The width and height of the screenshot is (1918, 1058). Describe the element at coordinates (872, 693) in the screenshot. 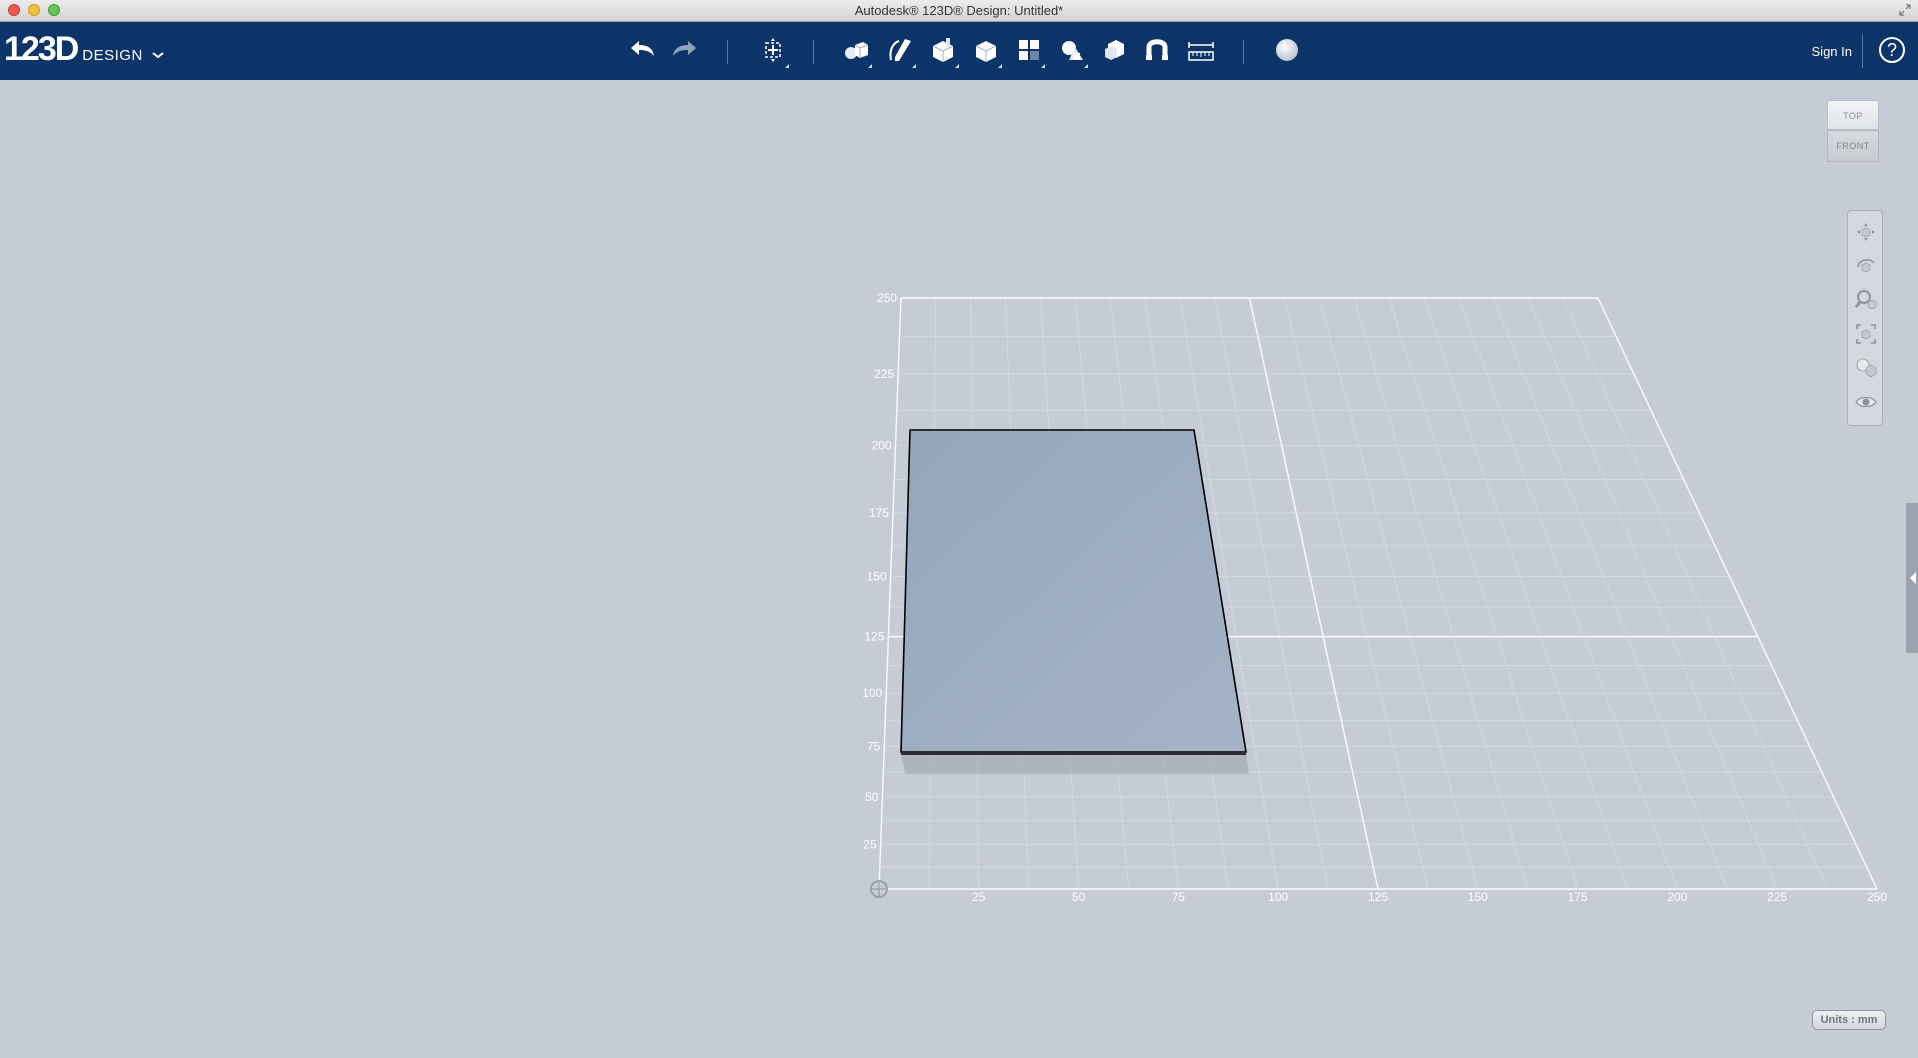

I see `y-tick-label: 100` at that location.